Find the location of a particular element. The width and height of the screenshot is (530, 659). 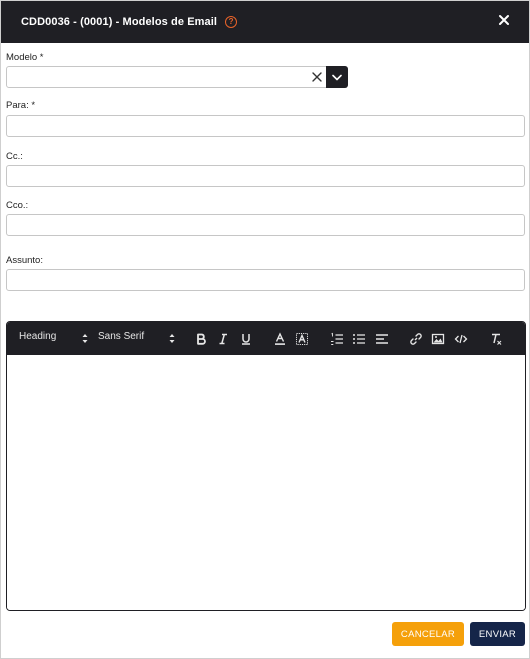

heading-select: Heading is located at coordinates (37, 336).